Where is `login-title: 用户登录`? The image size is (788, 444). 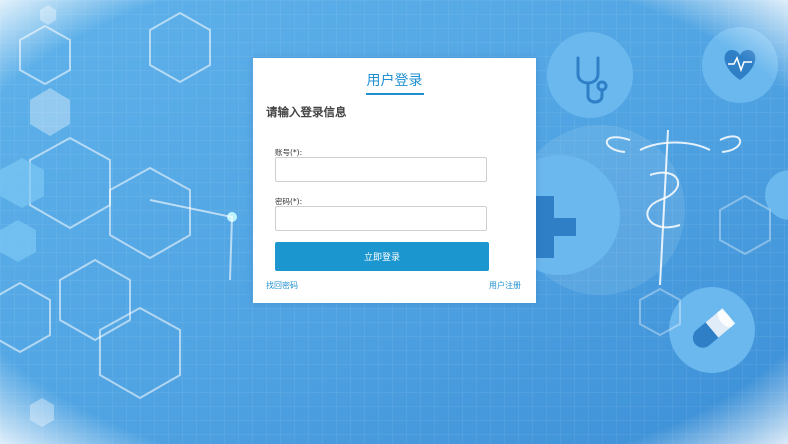
login-title: 用户登录 is located at coordinates (394, 82).